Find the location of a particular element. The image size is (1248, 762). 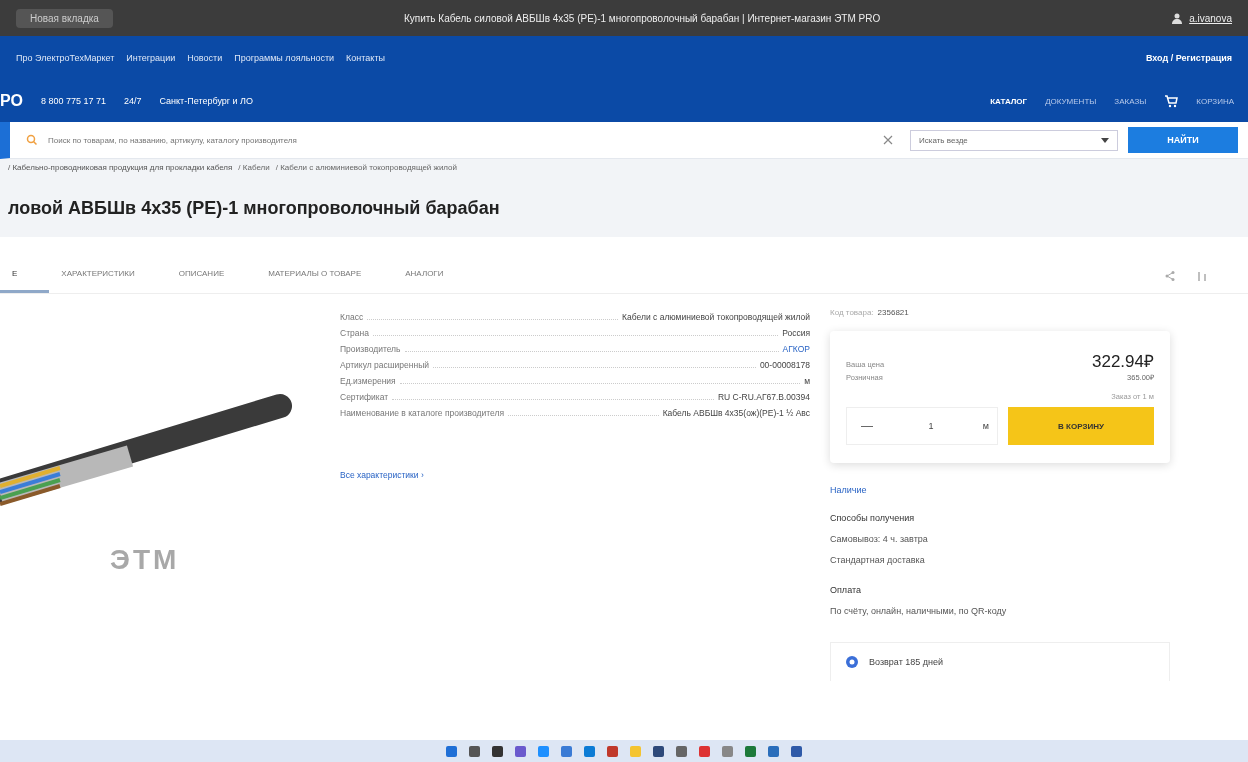

nav-link: Контакты is located at coordinates (365, 58).